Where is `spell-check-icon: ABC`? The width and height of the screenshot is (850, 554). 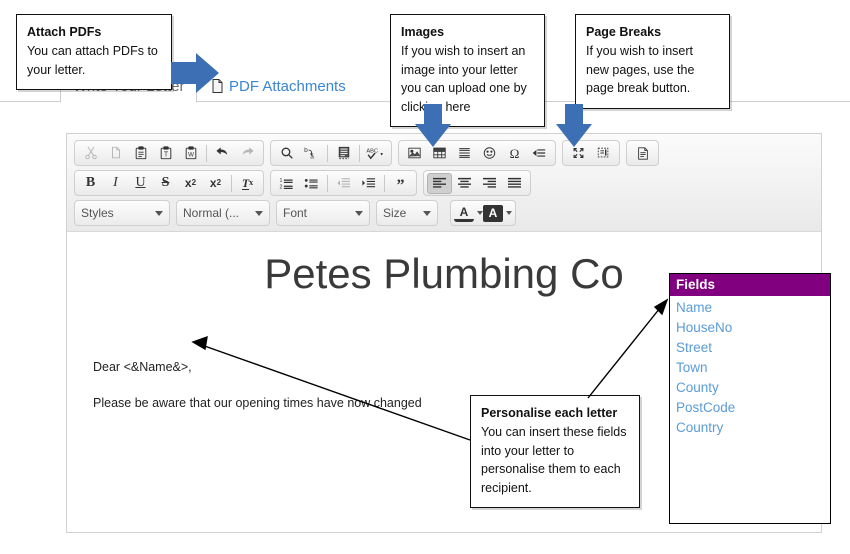
spell-check-icon: ABC is located at coordinates (375, 153).